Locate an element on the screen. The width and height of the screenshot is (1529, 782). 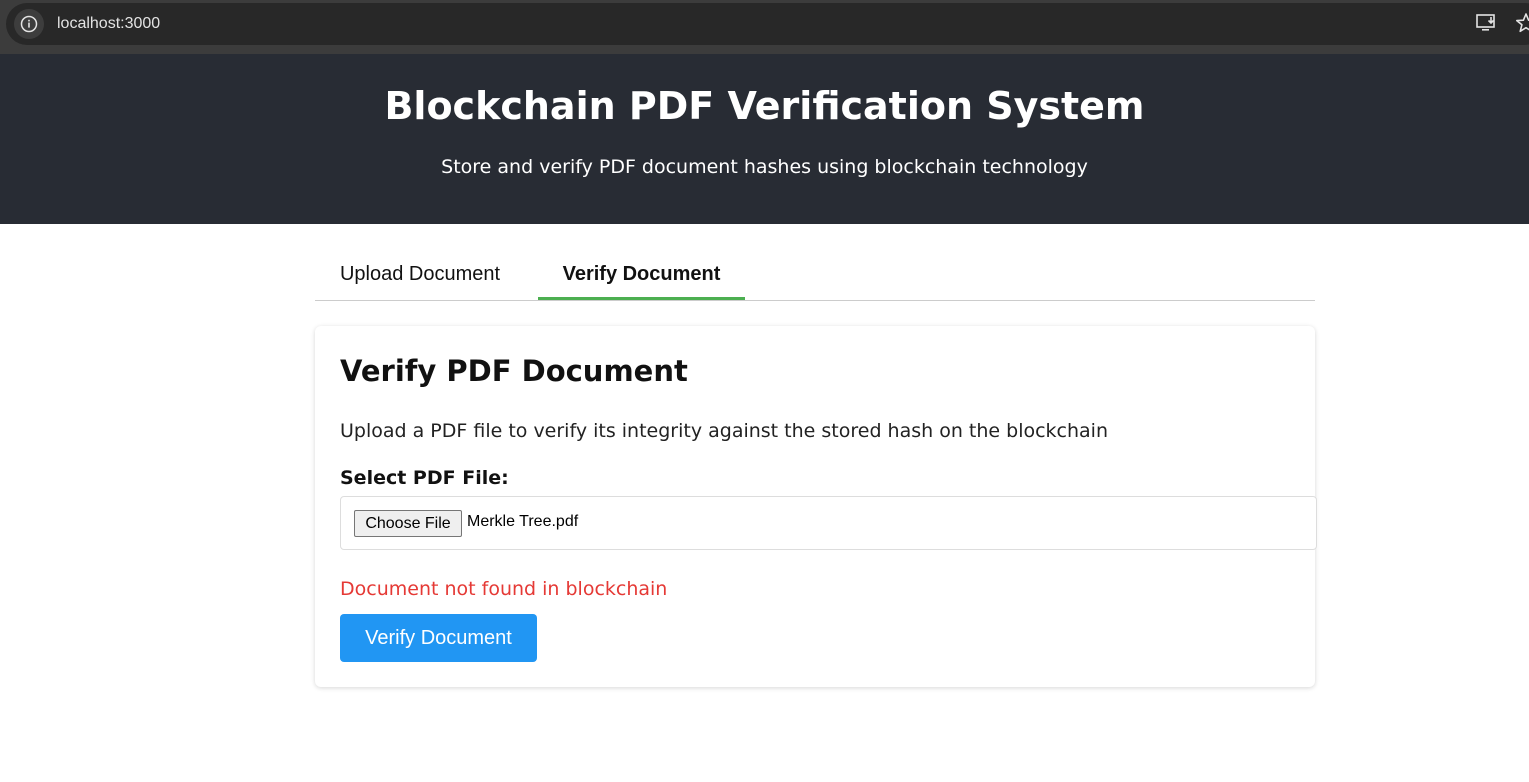
verify-document-button: Verify Document is located at coordinates (438, 638).